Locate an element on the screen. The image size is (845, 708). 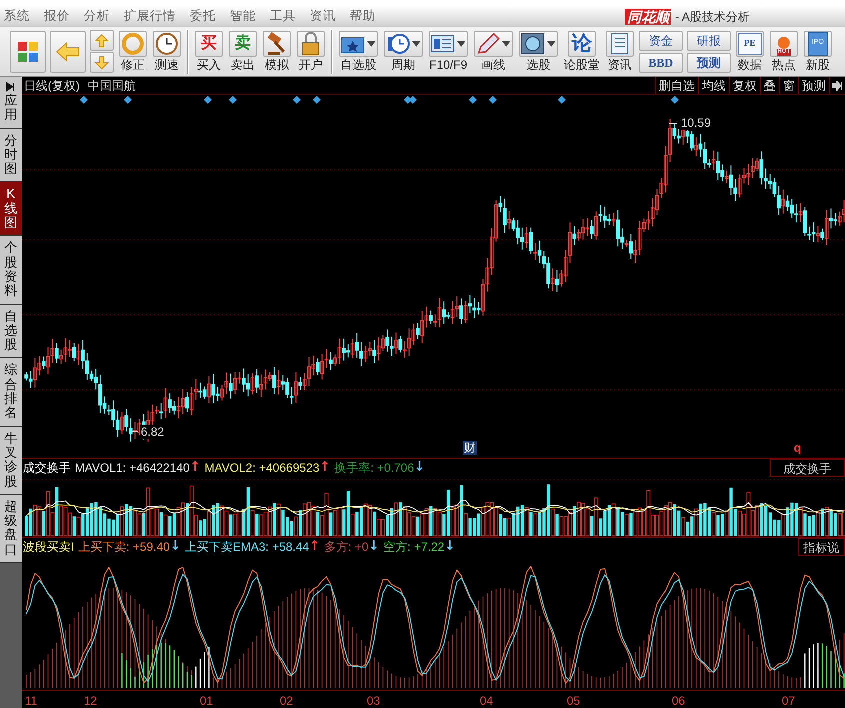
sell-glyph-icon: 卖 is located at coordinates (243, 44).